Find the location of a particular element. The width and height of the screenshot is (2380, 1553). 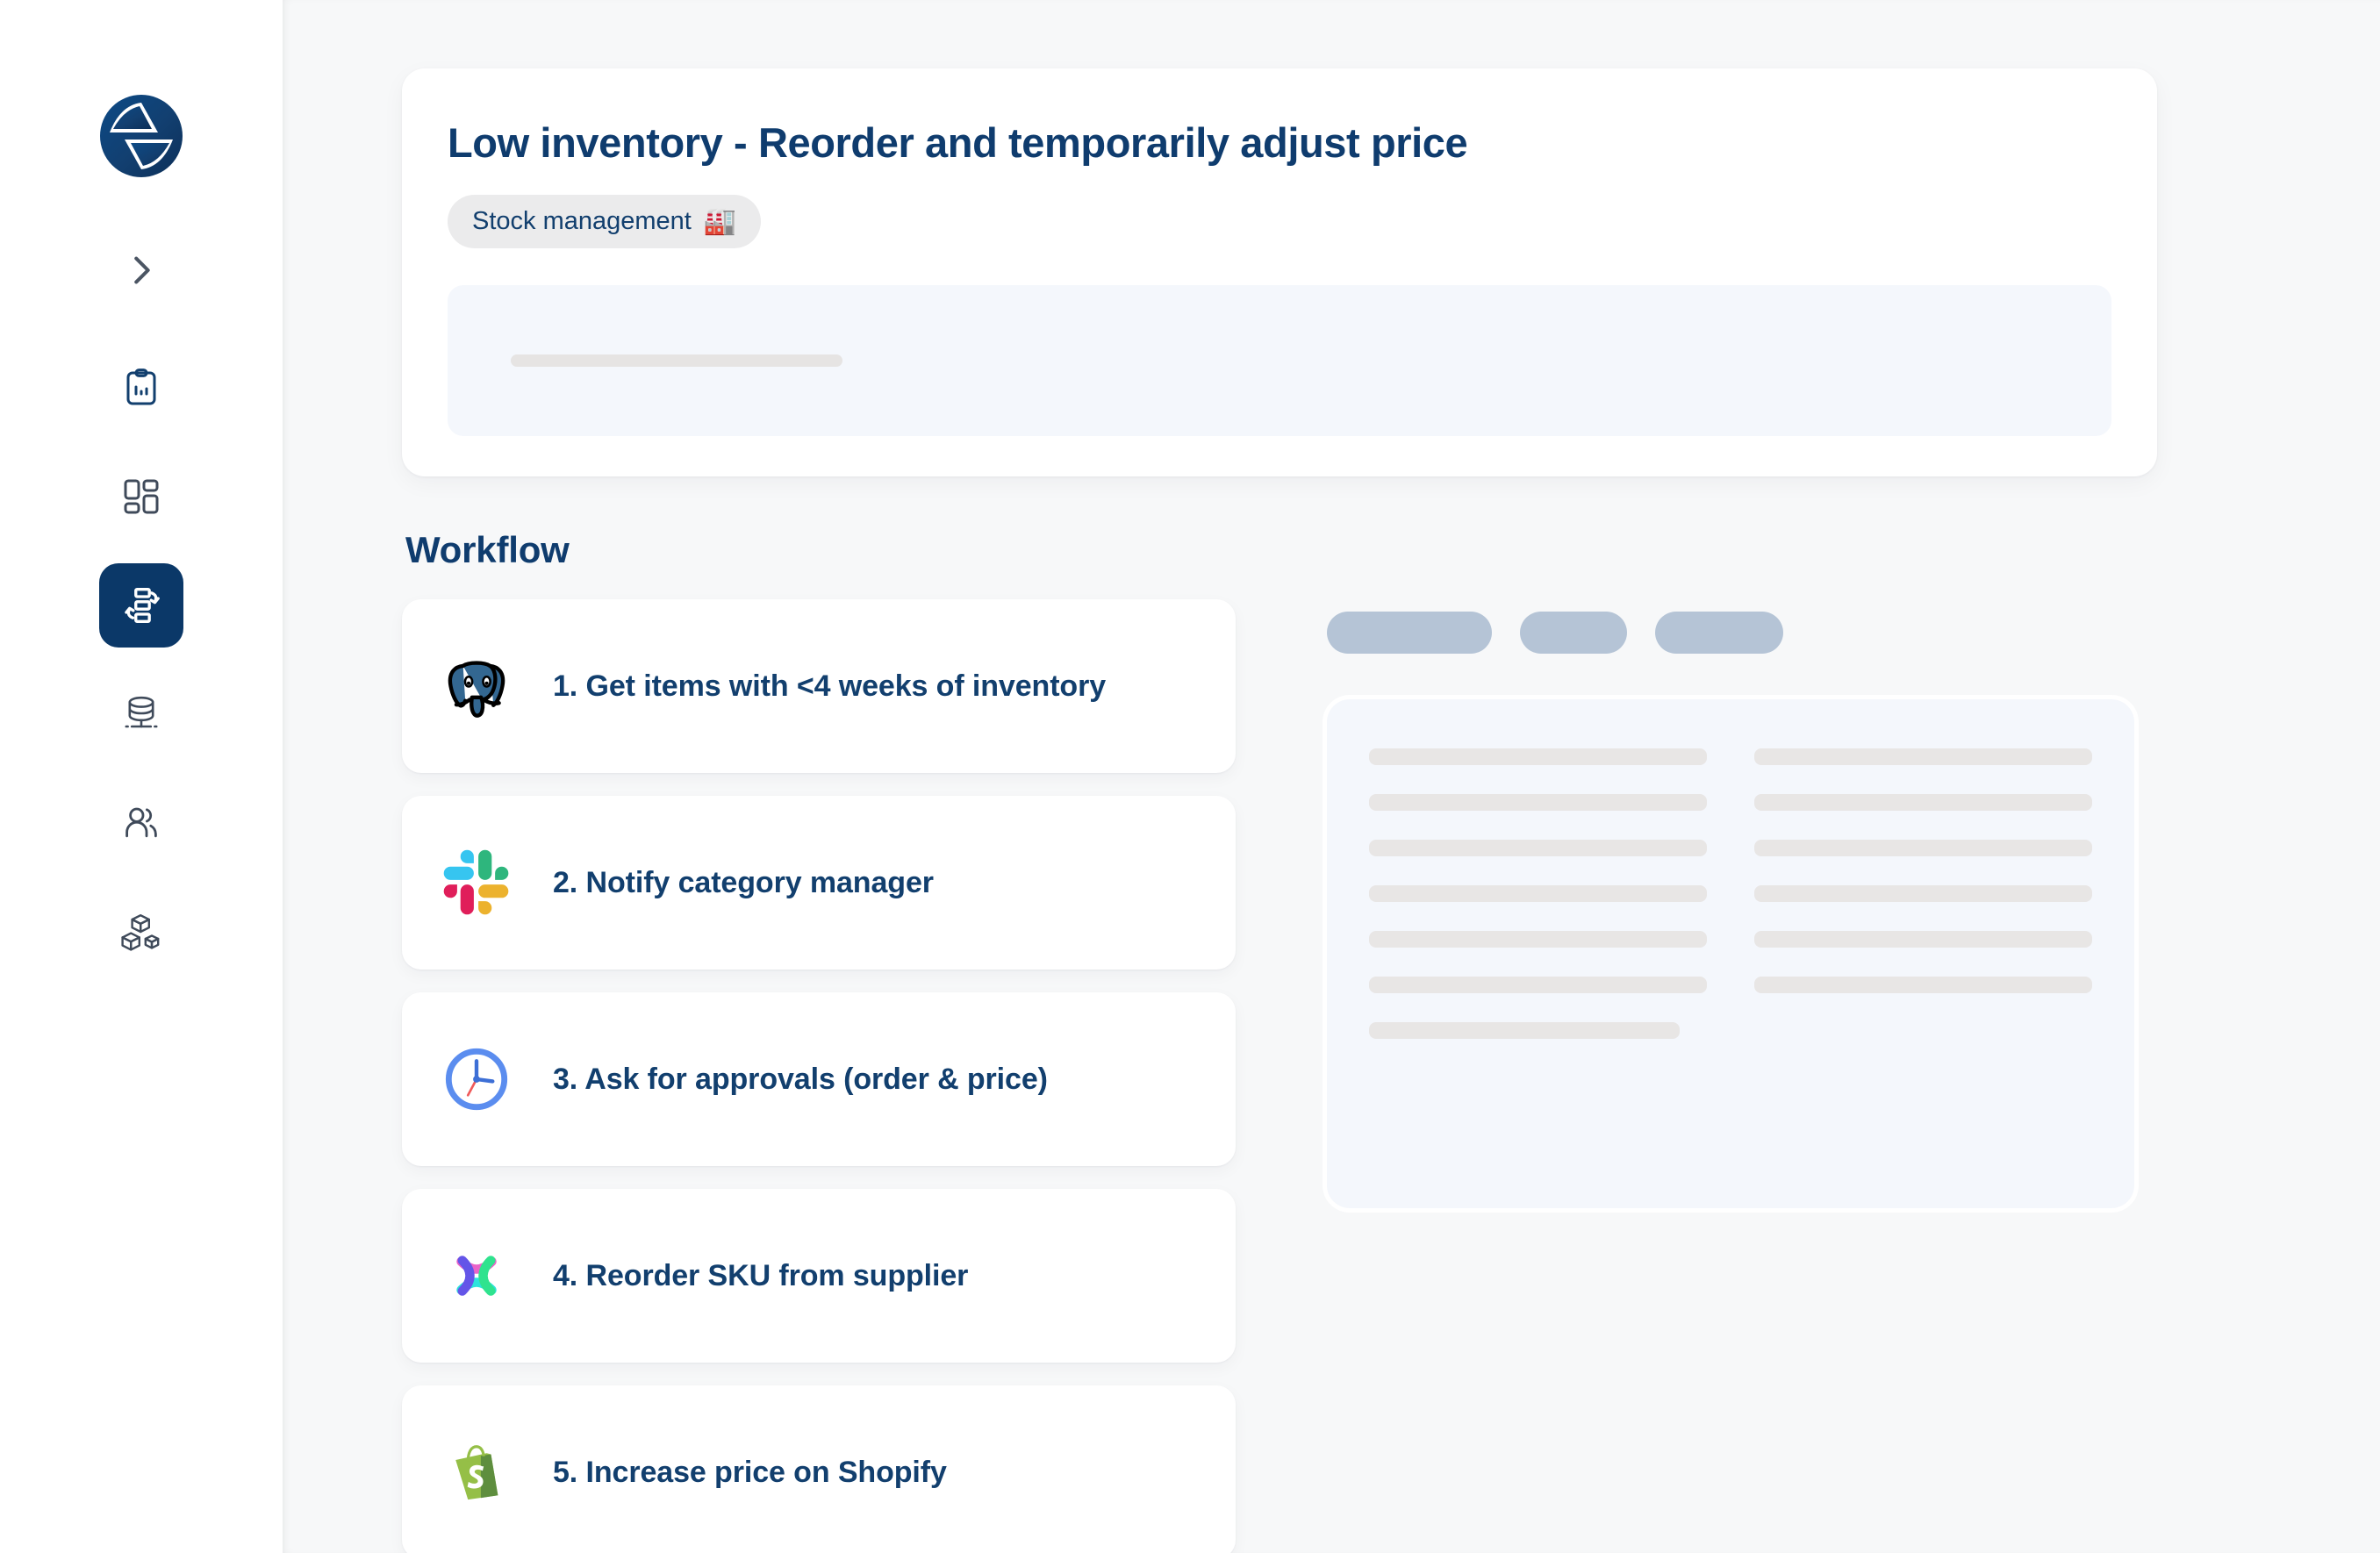

step-number: 1. is located at coordinates (565, 686).